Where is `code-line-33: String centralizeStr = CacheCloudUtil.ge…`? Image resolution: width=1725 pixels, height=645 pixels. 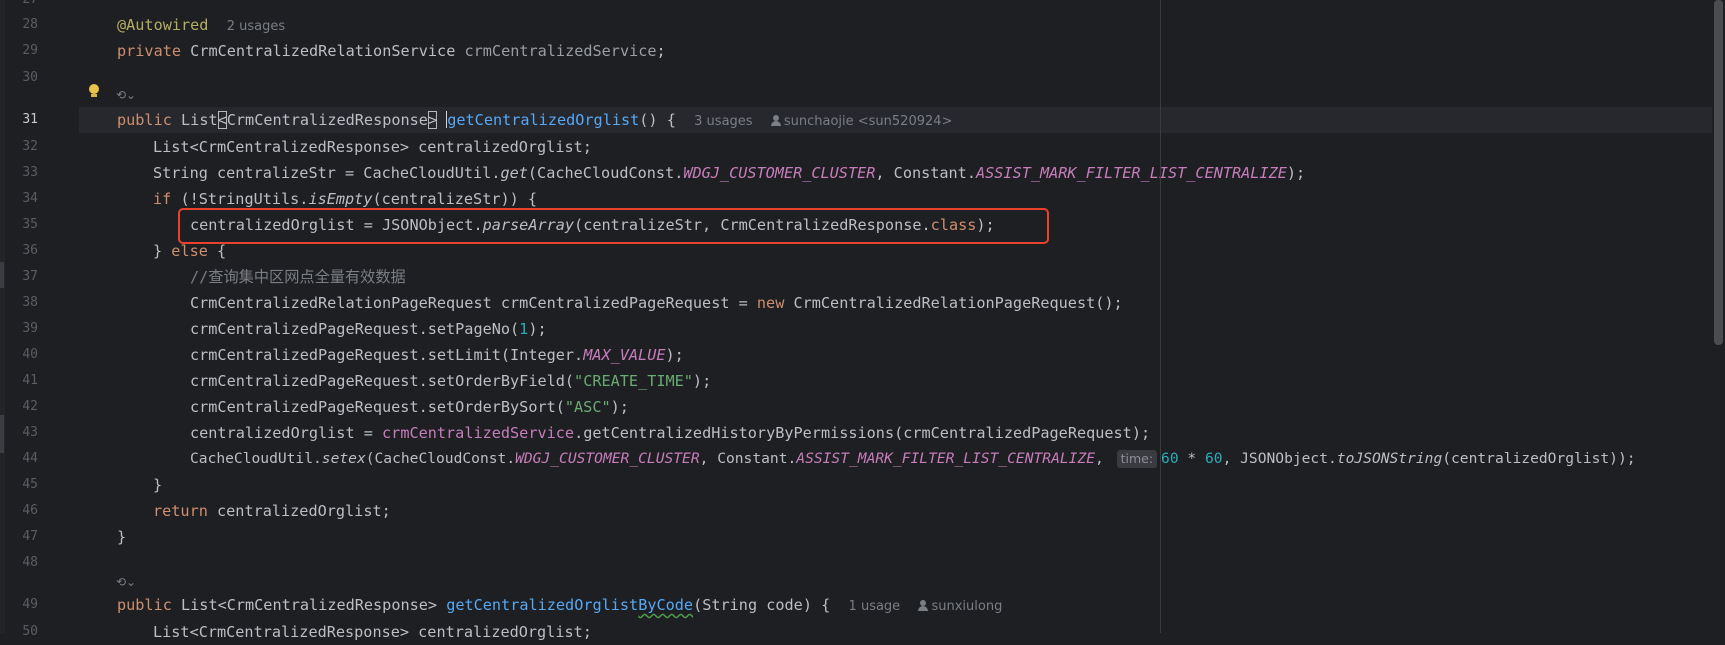
code-line-33: String centralizeStr = CacheCloudUtil.ge… is located at coordinates (729, 173).